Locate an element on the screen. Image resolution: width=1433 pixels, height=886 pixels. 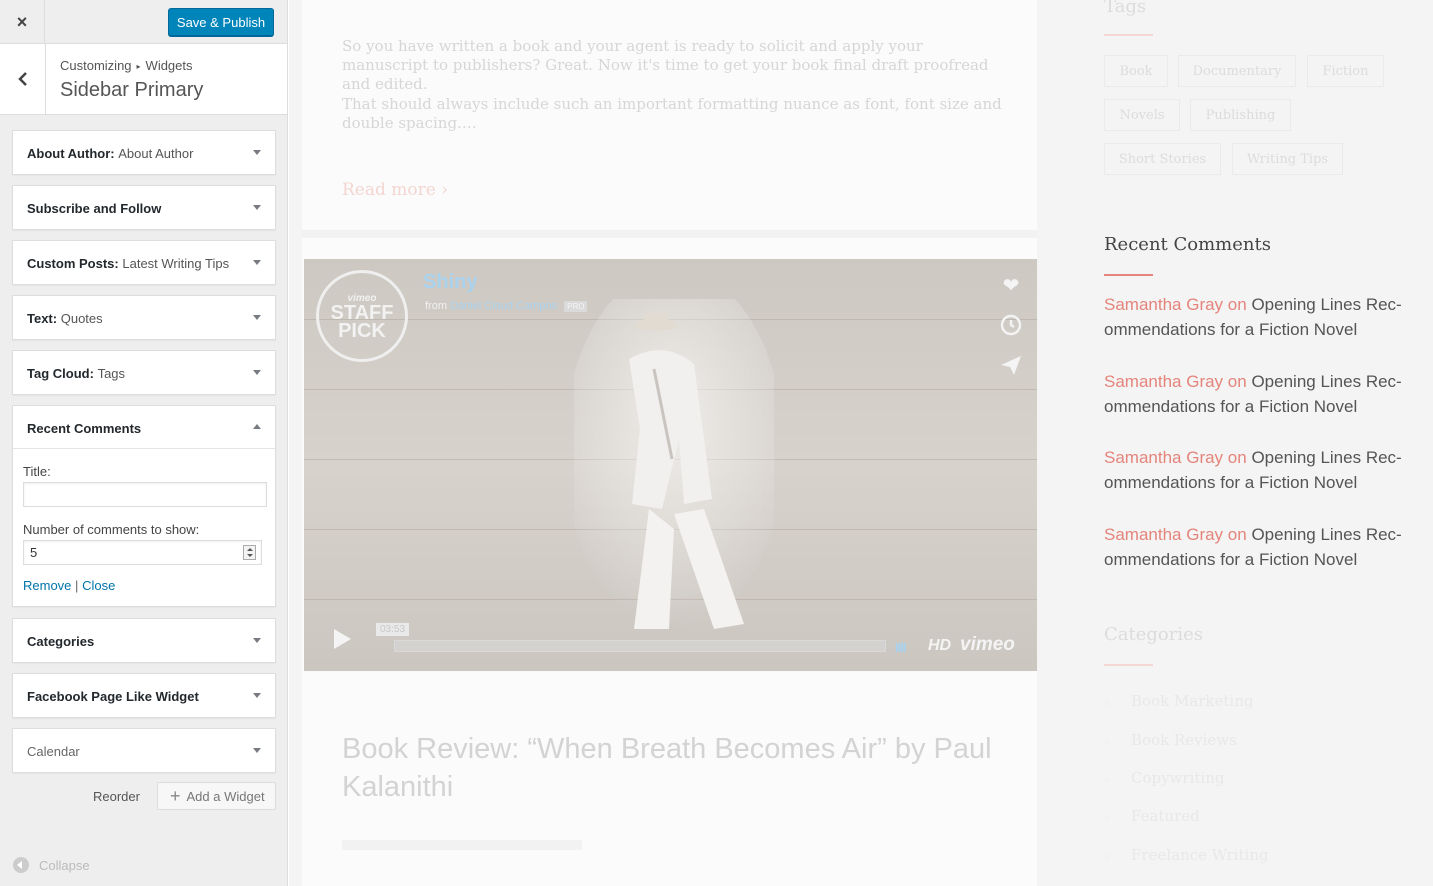
category-link: Featured is located at coordinates (1152, 816).